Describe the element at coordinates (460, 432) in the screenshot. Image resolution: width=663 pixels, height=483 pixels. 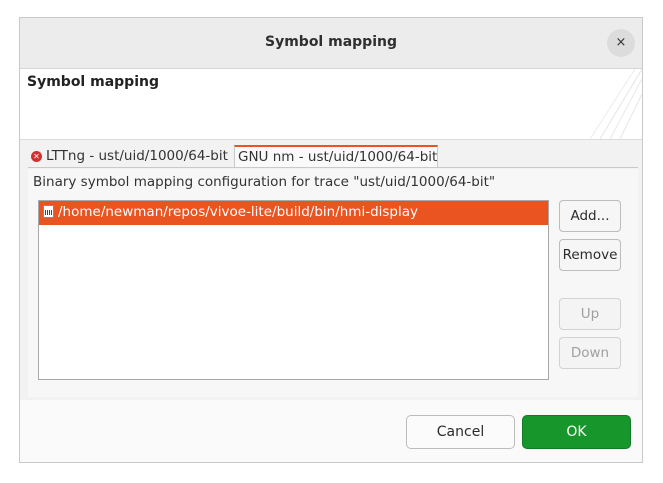
I see `cancel-button: Cancel` at that location.